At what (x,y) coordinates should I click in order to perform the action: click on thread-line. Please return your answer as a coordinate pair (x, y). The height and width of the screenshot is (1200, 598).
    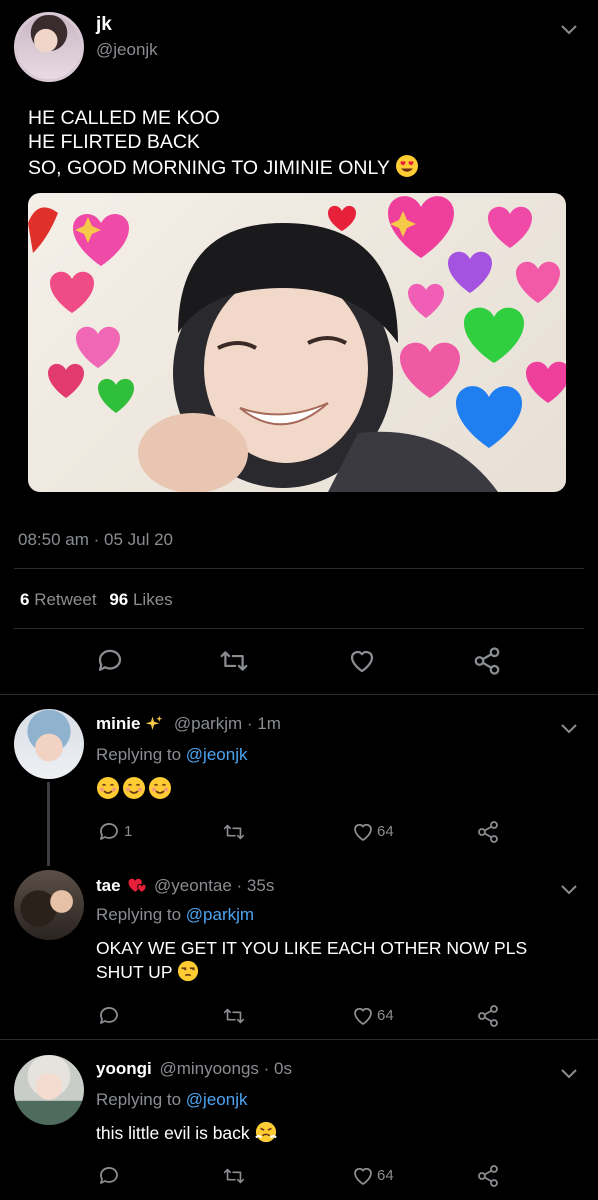
    Looking at the image, I should click on (48, 824).